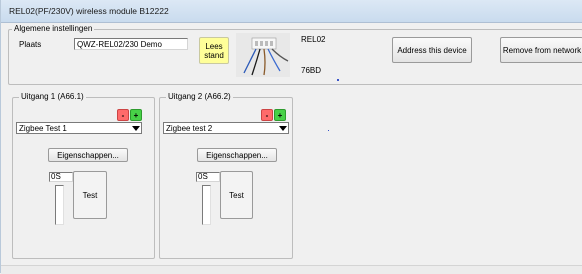 Image resolution: width=582 pixels, height=274 pixels. Describe the element at coordinates (131, 44) in the screenshot. I see `location-input: QWZ-REL02/230 Demo` at that location.